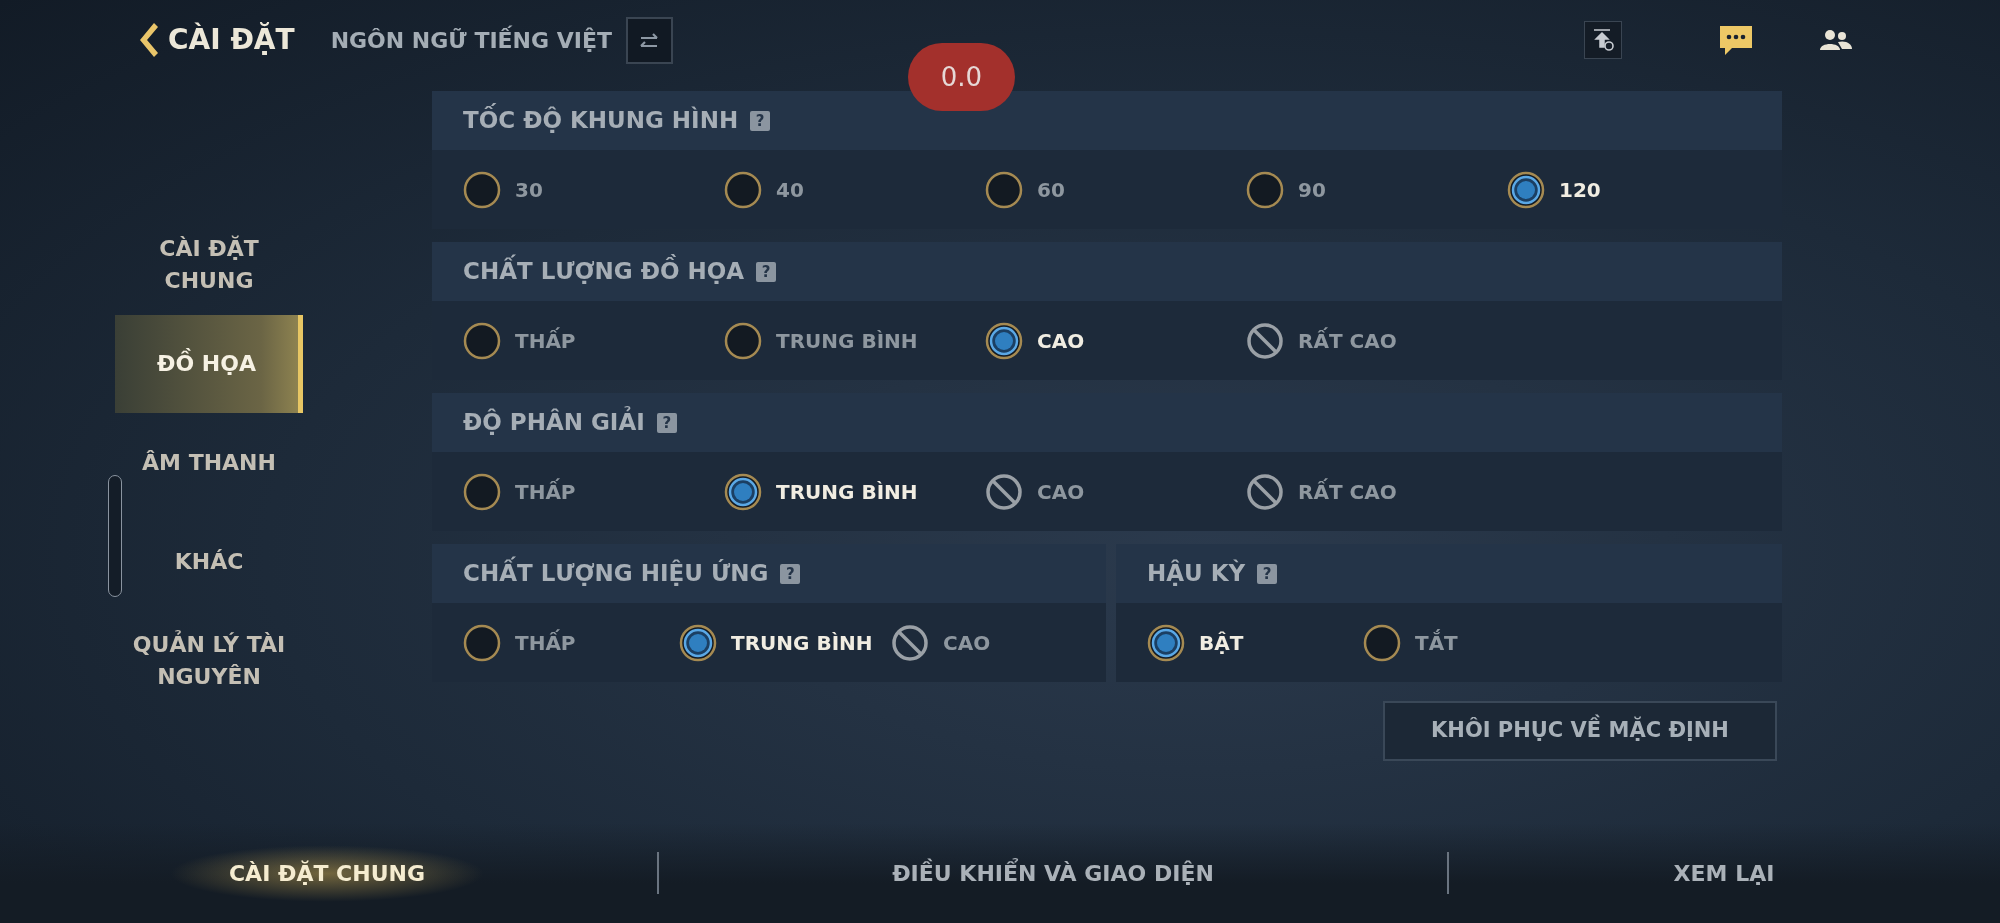 Image resolution: width=2000 pixels, height=923 pixels. I want to click on chat-button, so click(1736, 40).